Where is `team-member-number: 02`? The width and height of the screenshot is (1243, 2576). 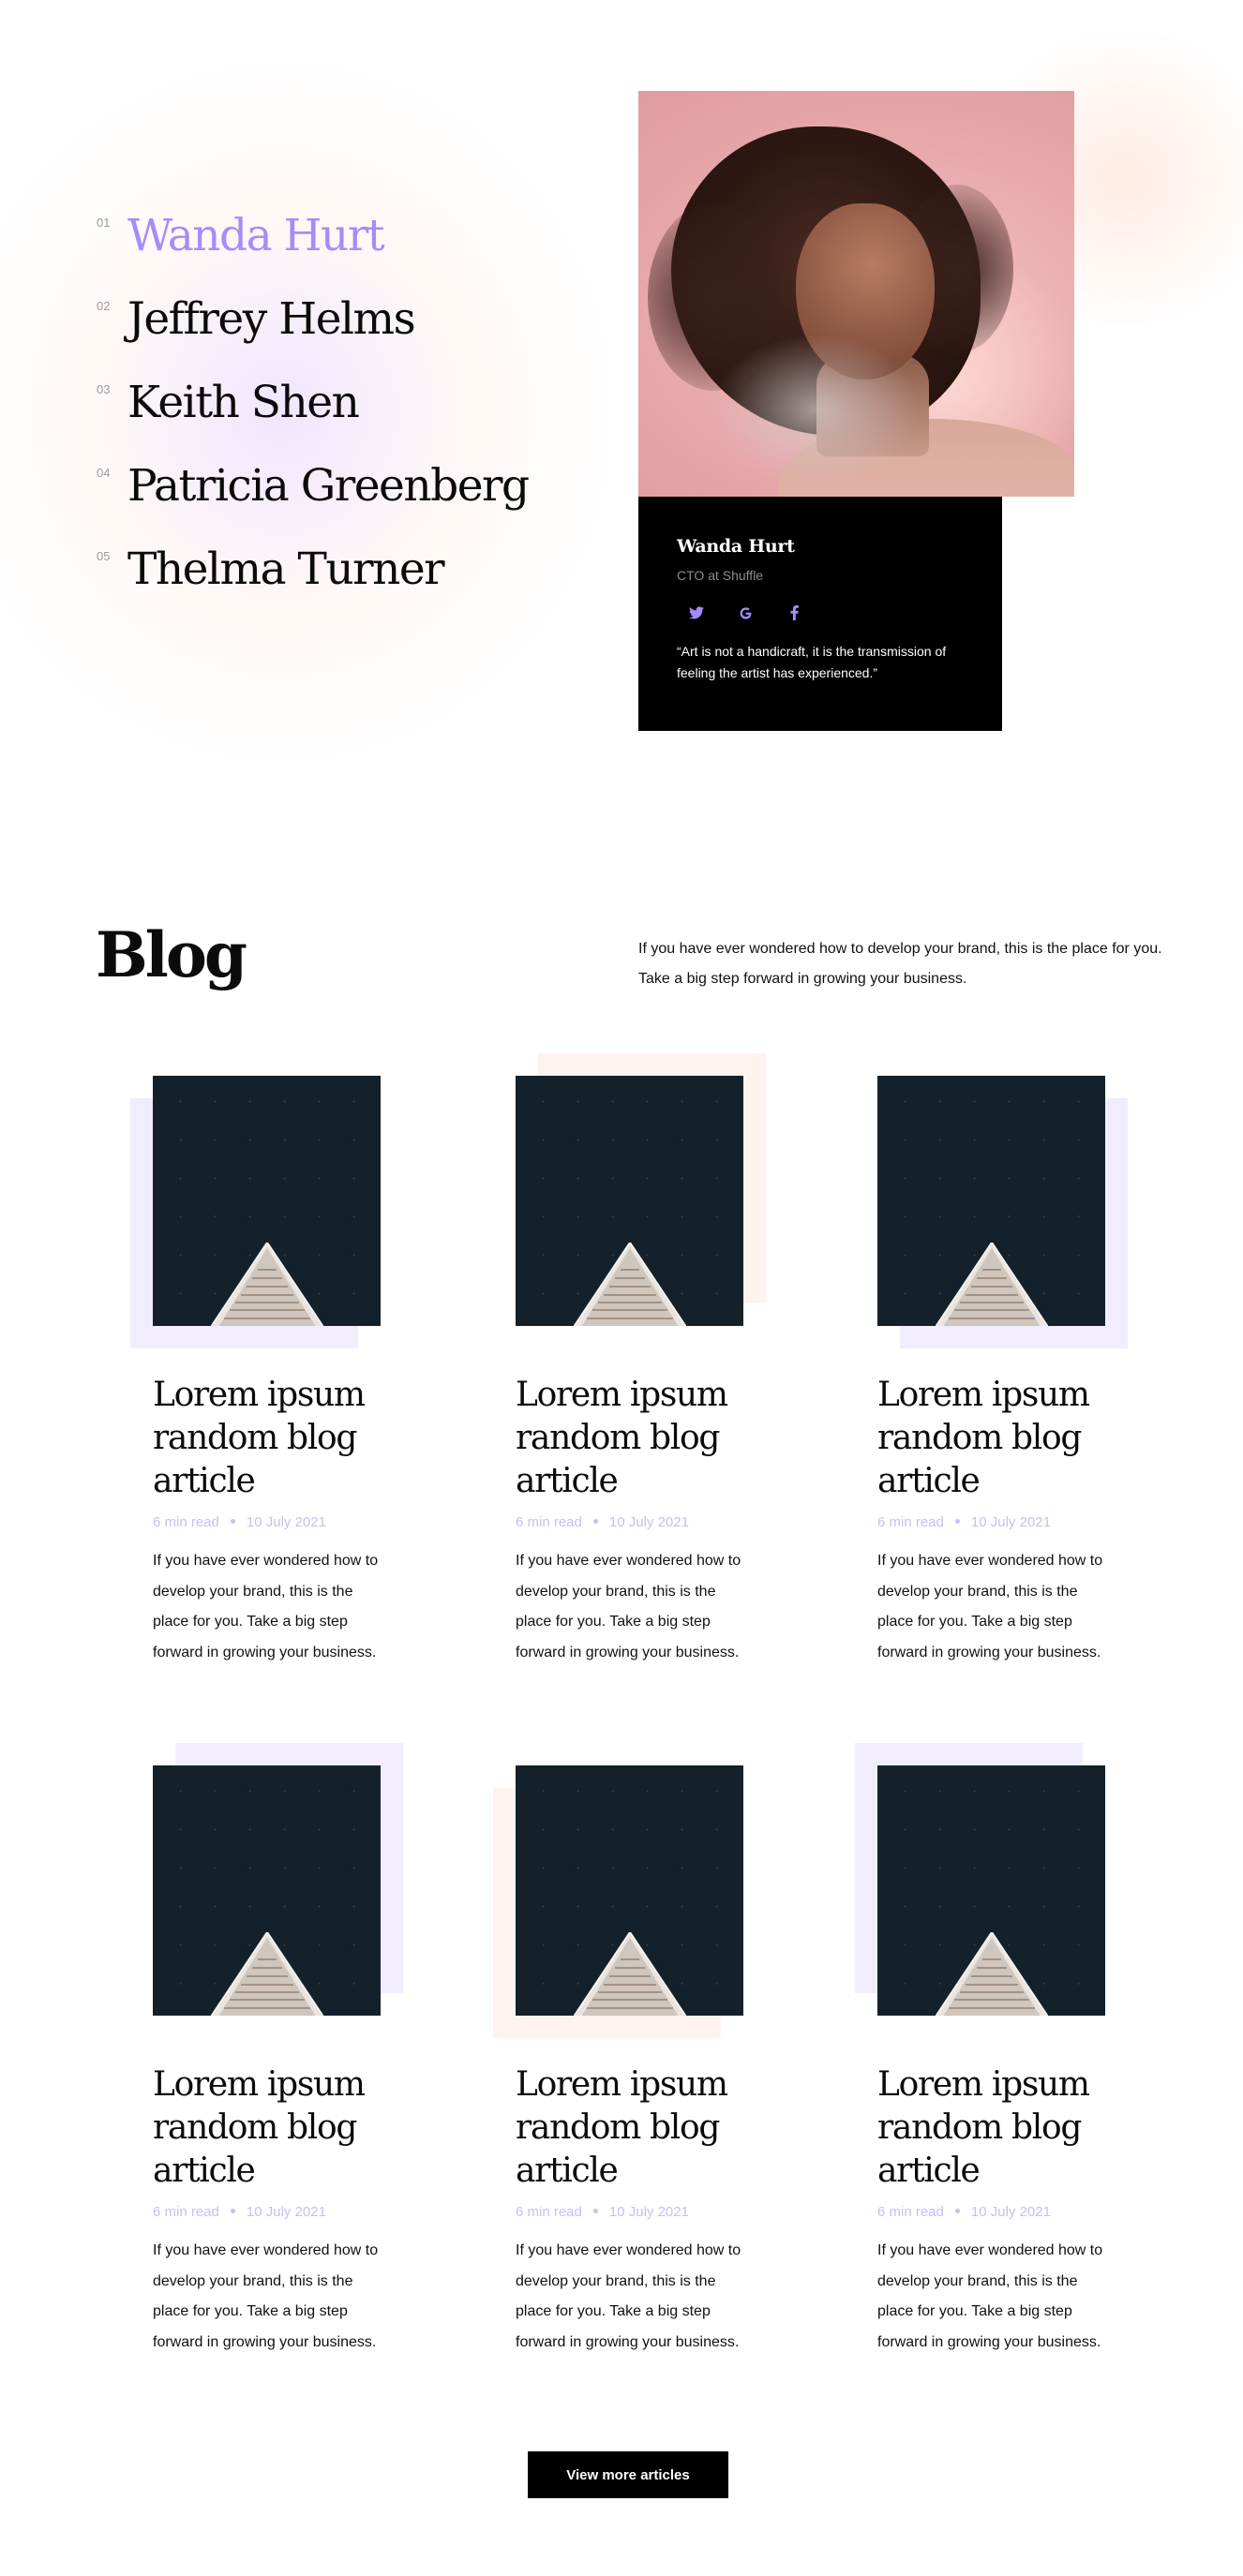
team-member-number: 02 is located at coordinates (104, 306).